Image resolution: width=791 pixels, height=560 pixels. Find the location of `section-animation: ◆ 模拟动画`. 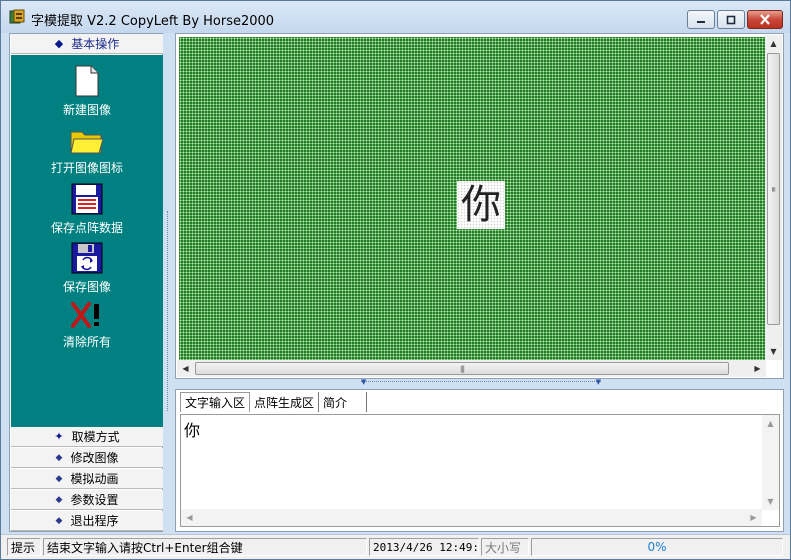

section-animation: ◆ 模拟动画 is located at coordinates (87, 479).